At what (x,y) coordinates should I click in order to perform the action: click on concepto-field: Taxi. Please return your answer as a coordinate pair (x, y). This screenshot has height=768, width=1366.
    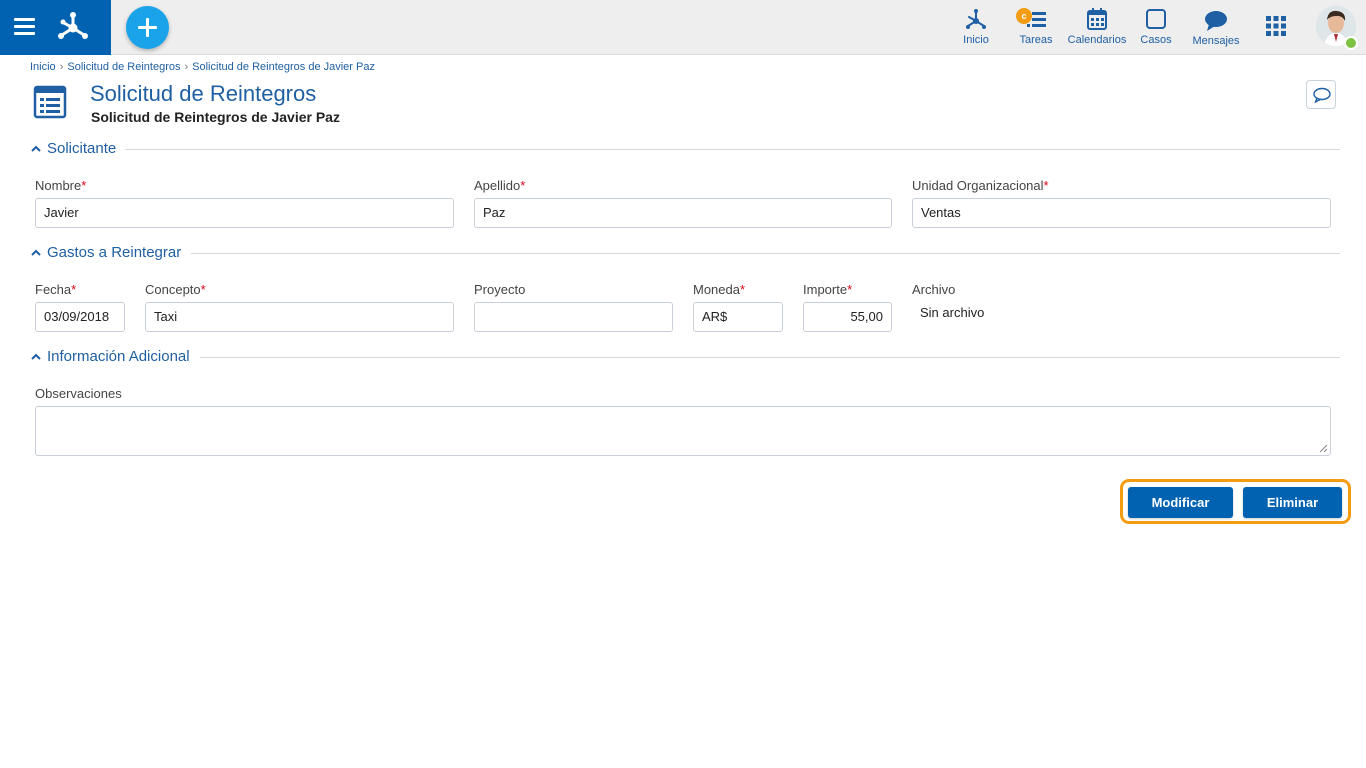
    Looking at the image, I should click on (299, 317).